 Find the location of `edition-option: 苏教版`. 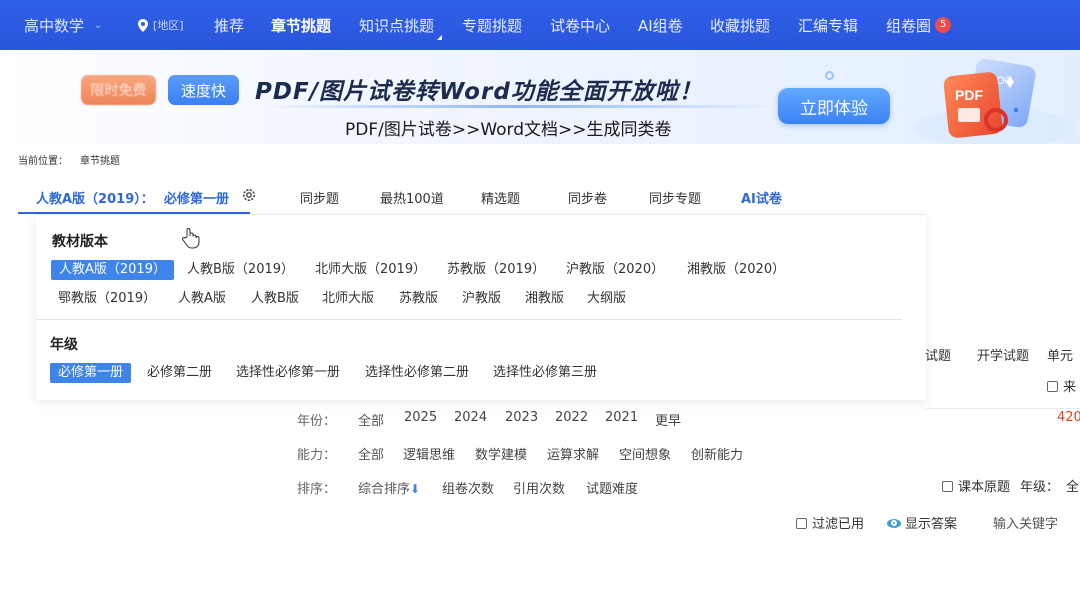

edition-option: 苏教版 is located at coordinates (418, 299).